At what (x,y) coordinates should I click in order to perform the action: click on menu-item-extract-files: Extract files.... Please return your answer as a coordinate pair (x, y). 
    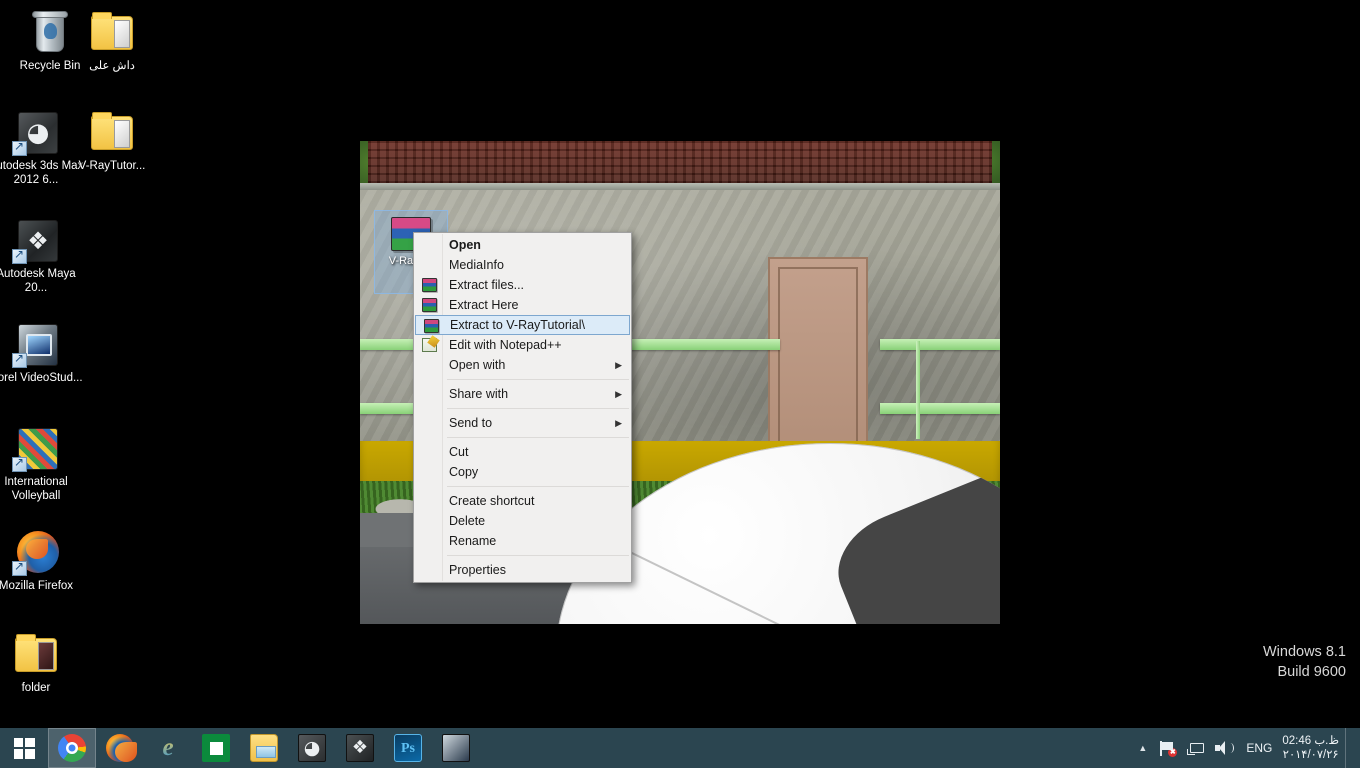
    Looking at the image, I should click on (522, 285).